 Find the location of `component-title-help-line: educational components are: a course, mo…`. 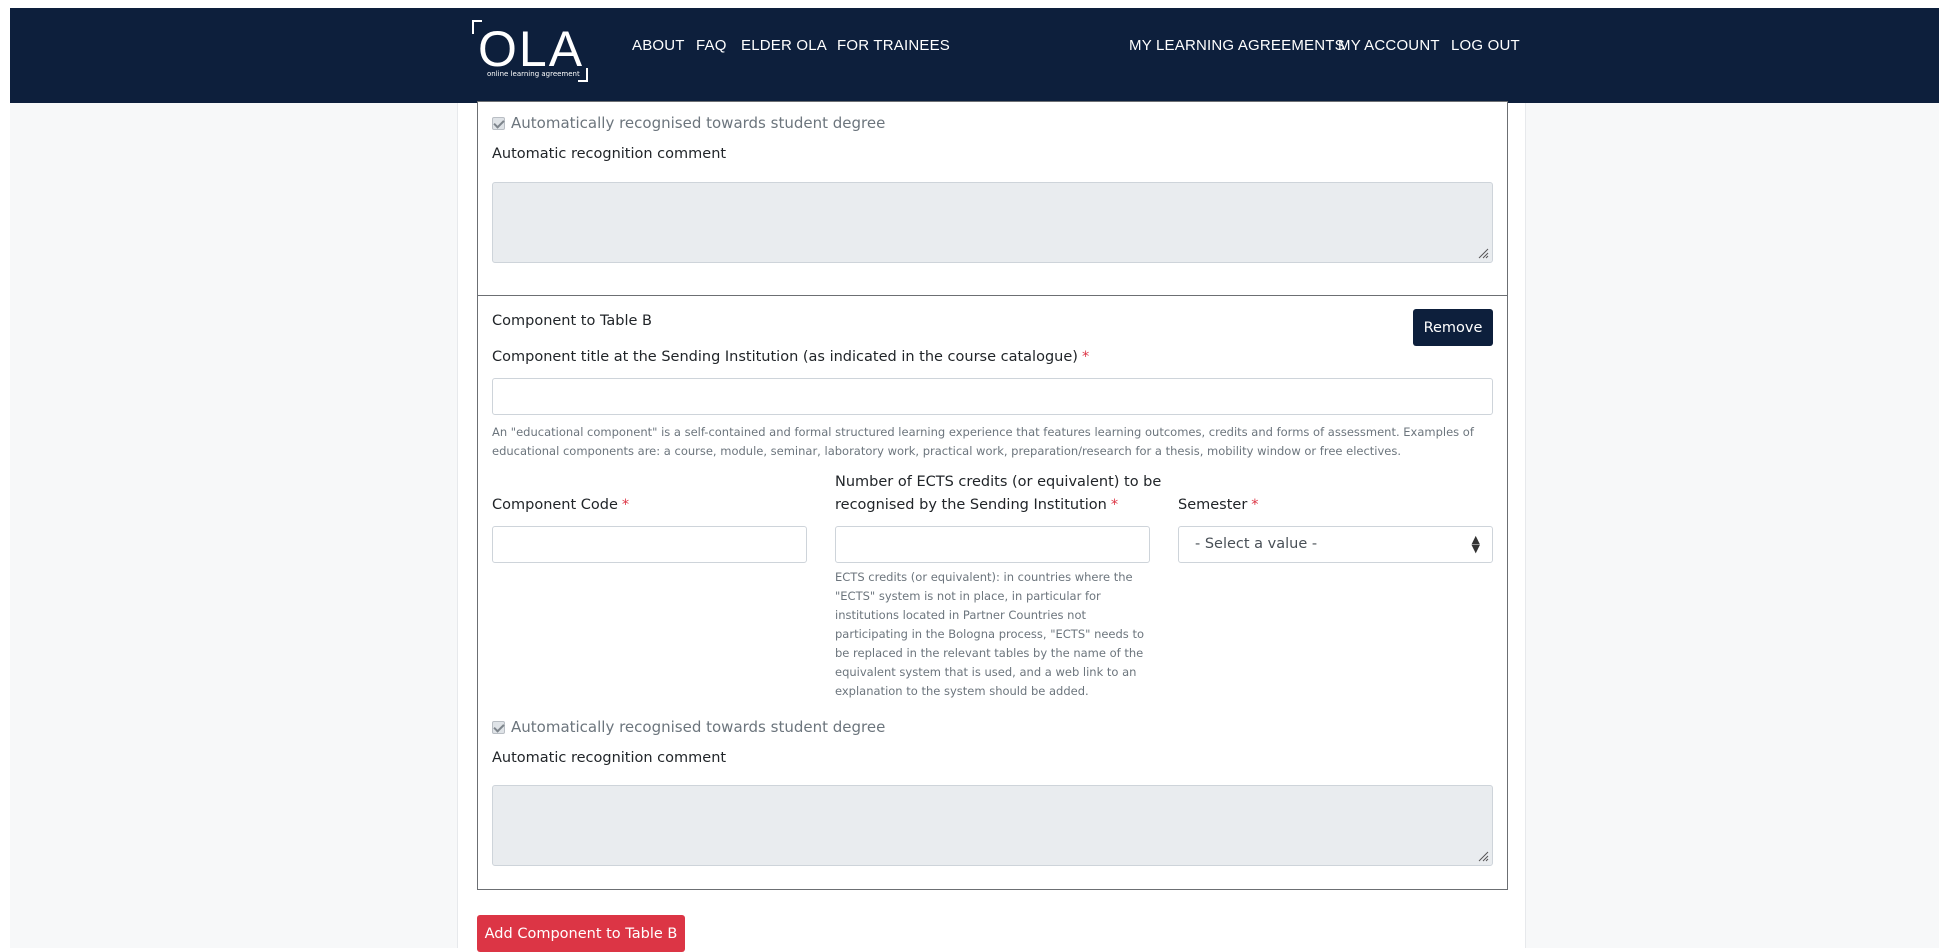

component-title-help-line: educational components are: a course, mo… is located at coordinates (947, 451).